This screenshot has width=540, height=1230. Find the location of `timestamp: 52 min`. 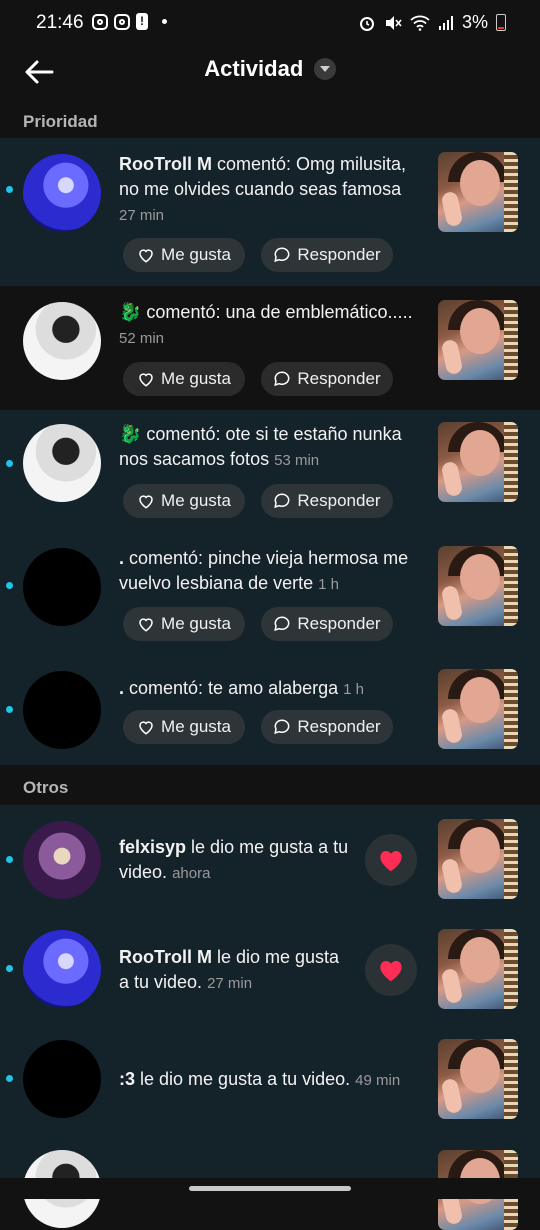

timestamp: 52 min is located at coordinates (142, 338).